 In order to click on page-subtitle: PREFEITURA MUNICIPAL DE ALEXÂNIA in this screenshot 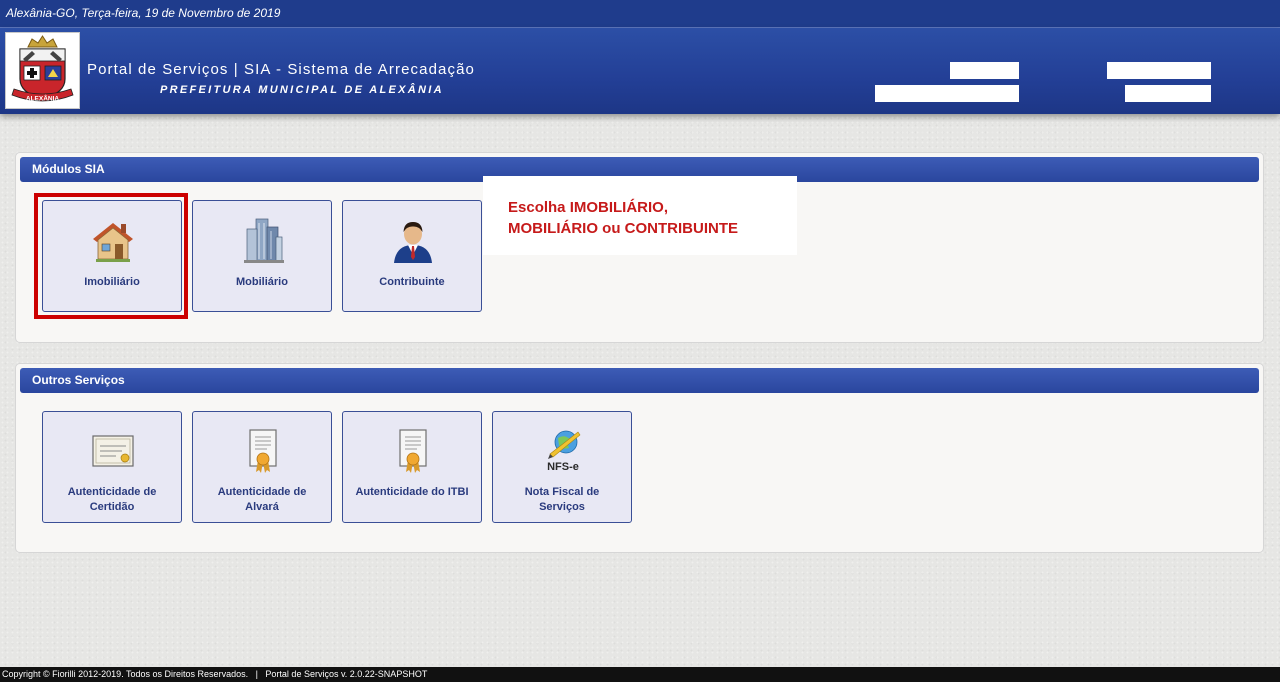, I will do `click(302, 90)`.